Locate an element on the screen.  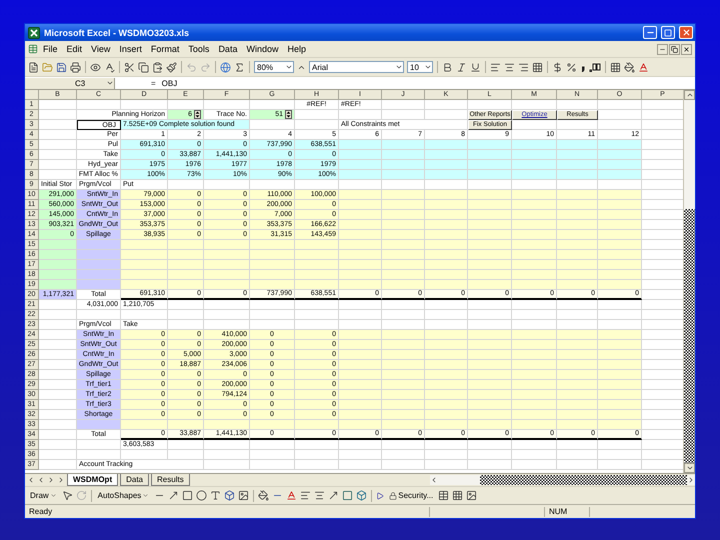
percent-icon is located at coordinates (571, 67).